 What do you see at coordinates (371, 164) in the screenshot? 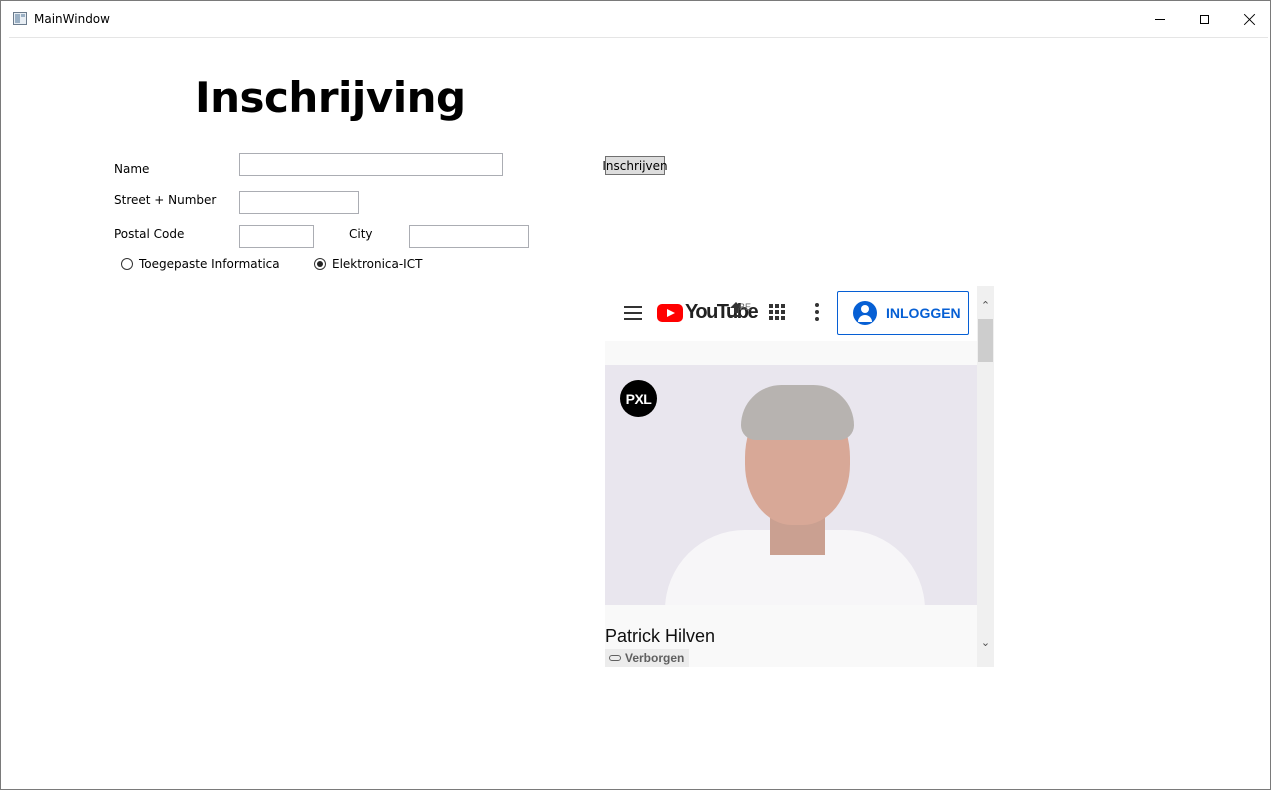
I see `name-input` at bounding box center [371, 164].